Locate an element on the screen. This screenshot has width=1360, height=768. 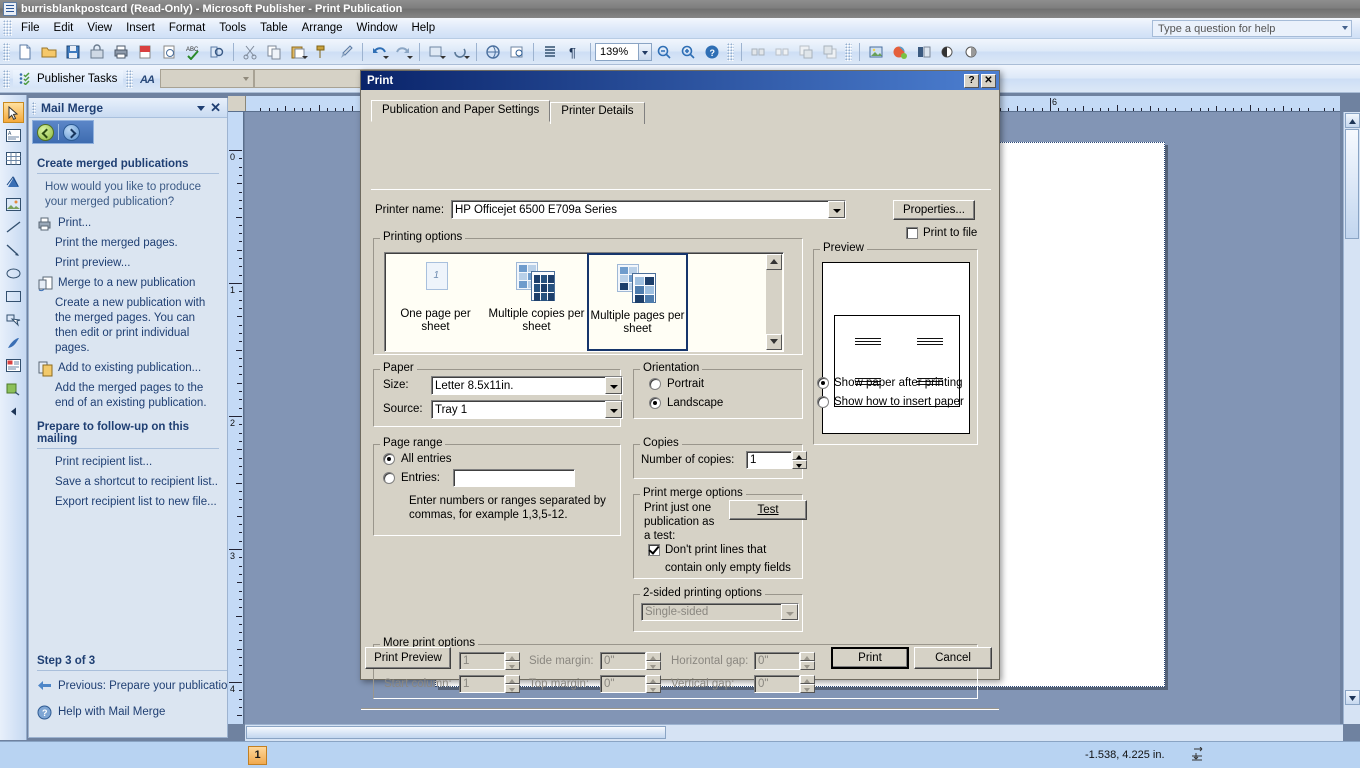
save-shortcut-link: Save a shortcut to recipient list.. is located at coordinates (137, 482).